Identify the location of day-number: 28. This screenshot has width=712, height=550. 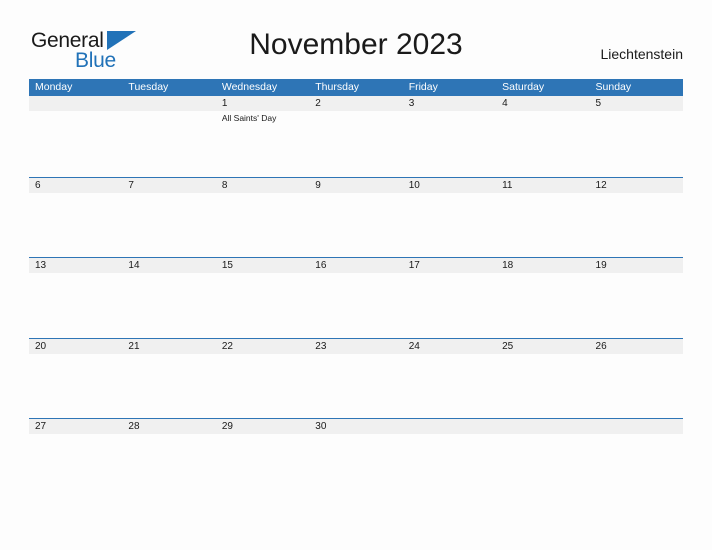
(134, 426).